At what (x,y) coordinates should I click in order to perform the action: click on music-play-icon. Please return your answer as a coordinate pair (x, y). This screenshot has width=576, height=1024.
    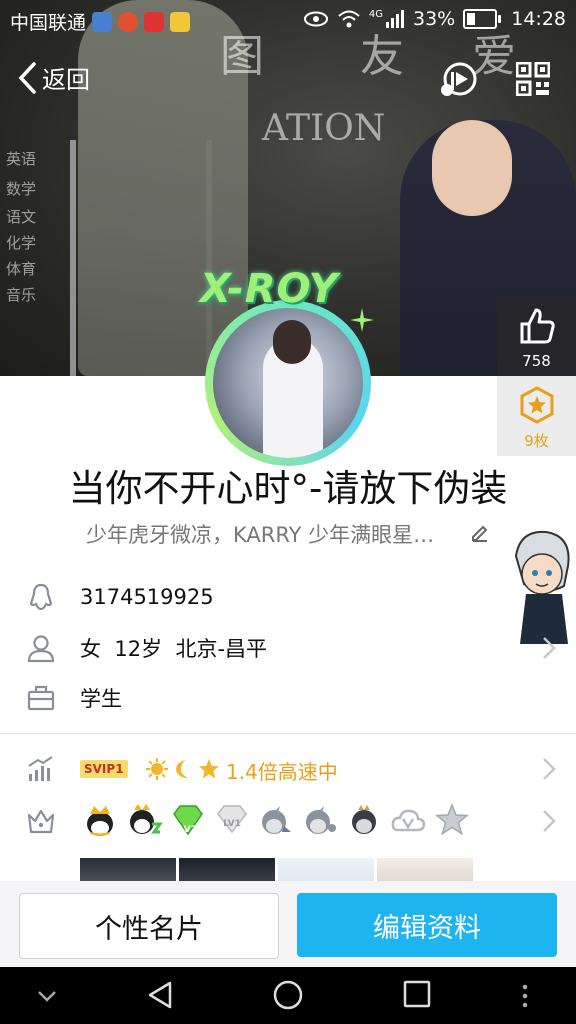
    Looking at the image, I should click on (458, 80).